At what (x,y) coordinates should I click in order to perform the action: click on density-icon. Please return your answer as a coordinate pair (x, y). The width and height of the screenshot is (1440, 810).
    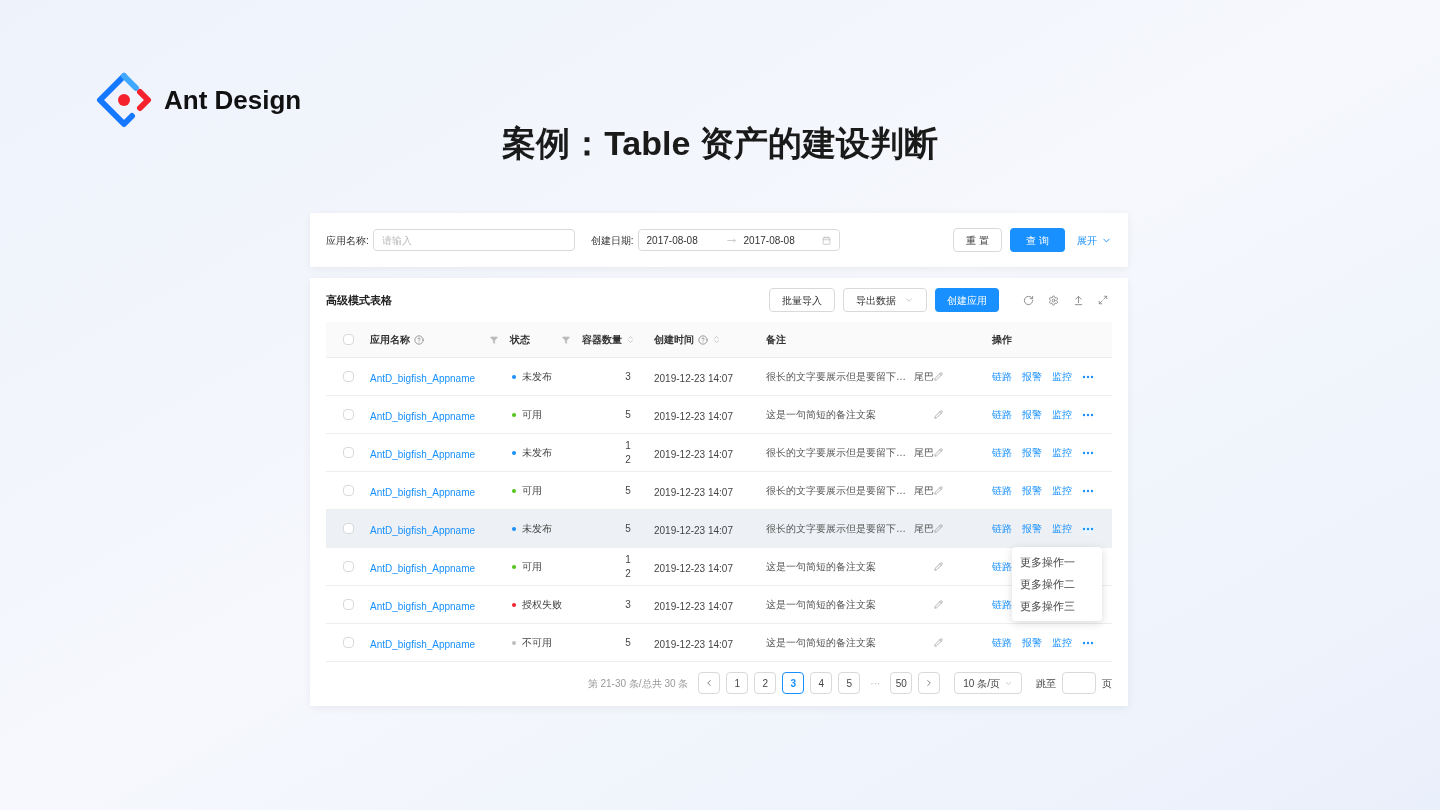
    Looking at the image, I should click on (1078, 300).